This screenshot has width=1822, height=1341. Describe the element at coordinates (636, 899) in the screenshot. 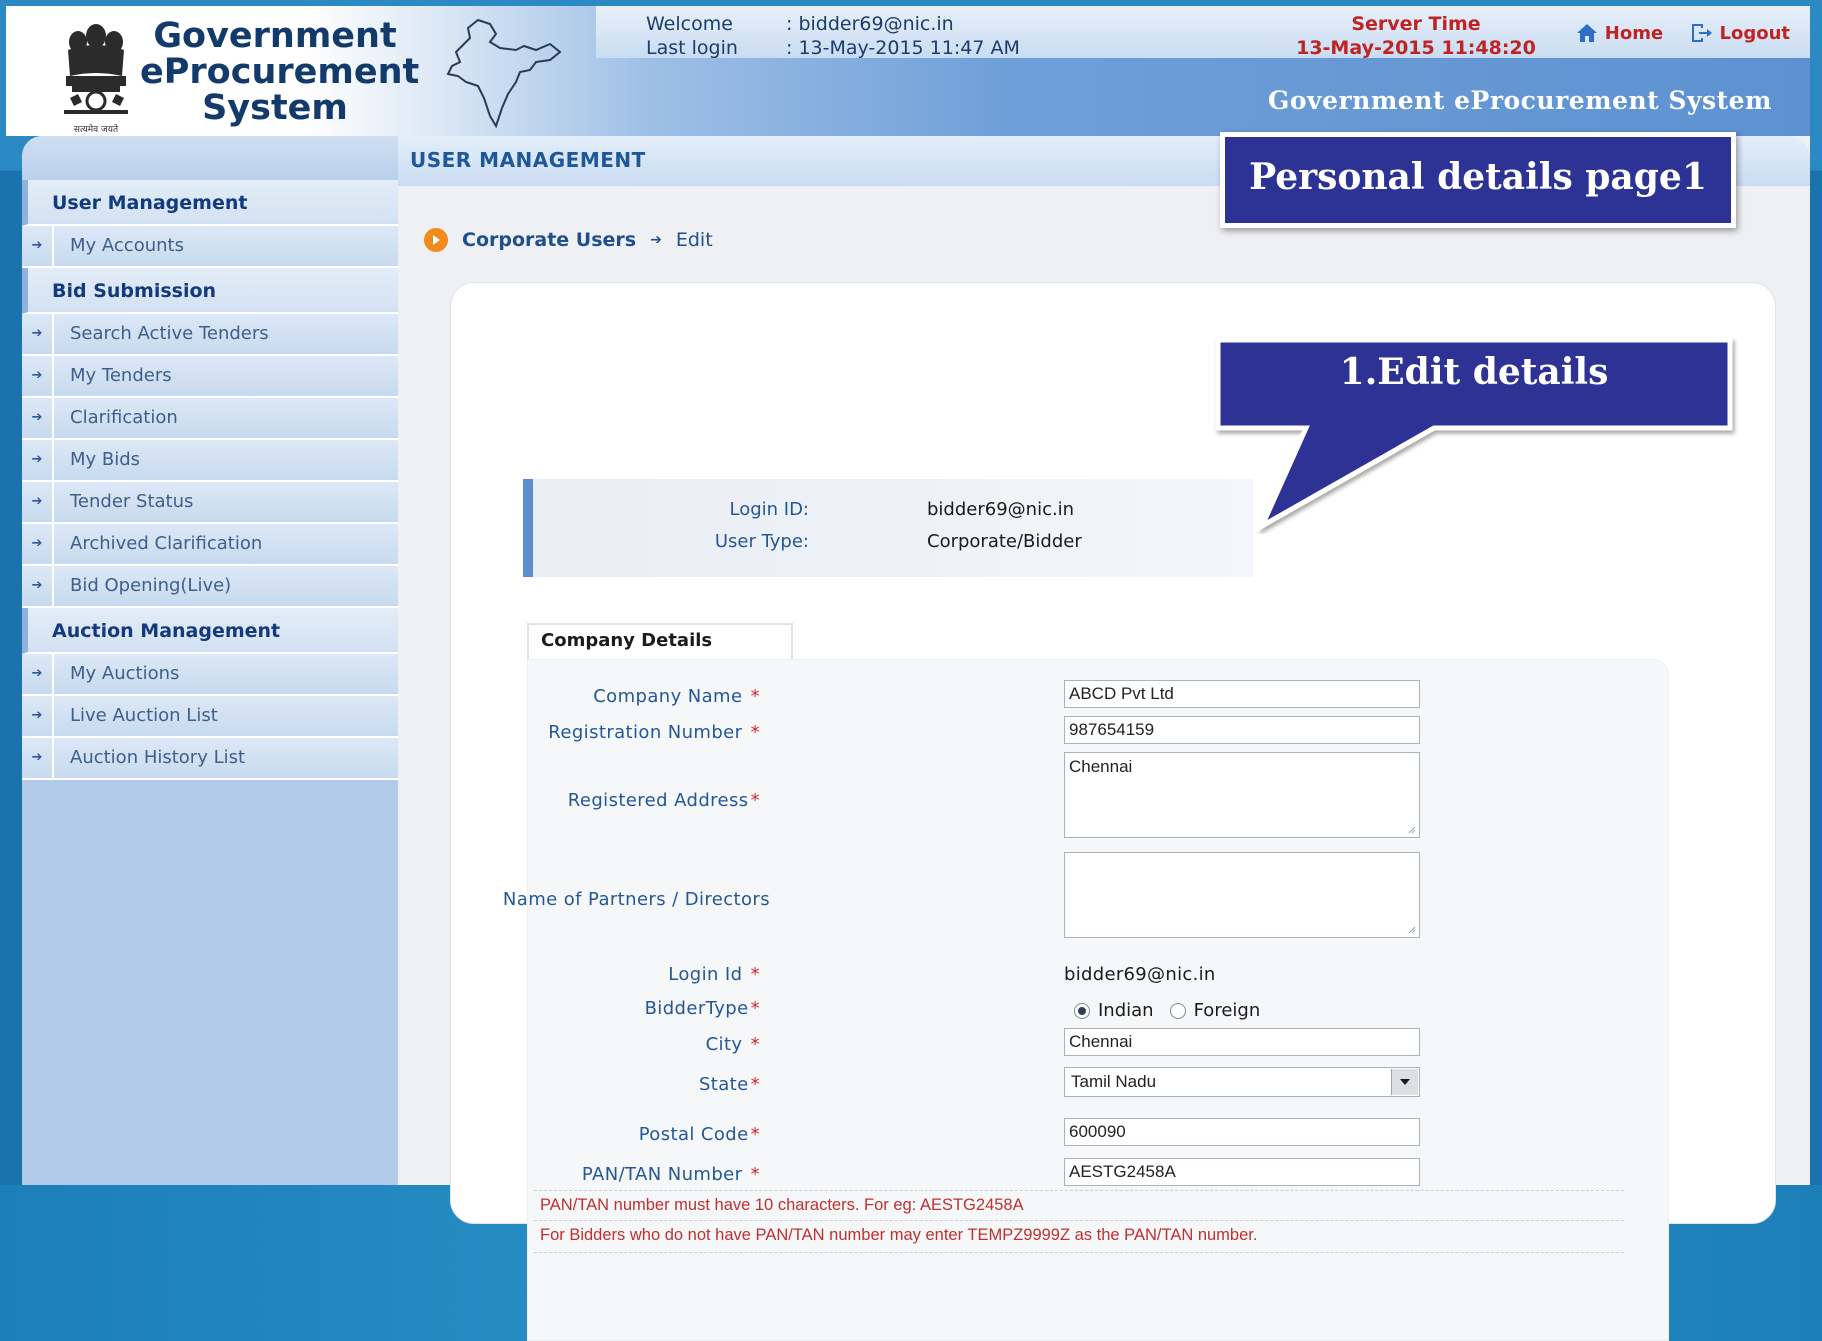

I see `partners-label: Name of Partners / Directors` at that location.